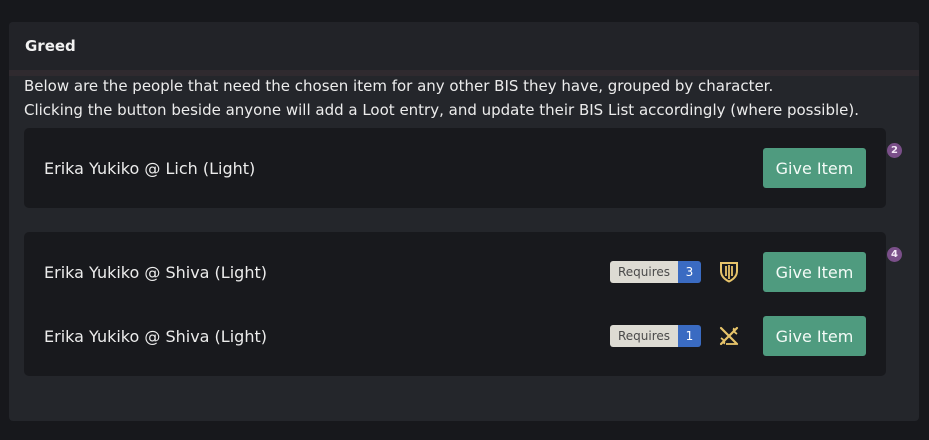  I want to click on requires-count: 3, so click(689, 272).